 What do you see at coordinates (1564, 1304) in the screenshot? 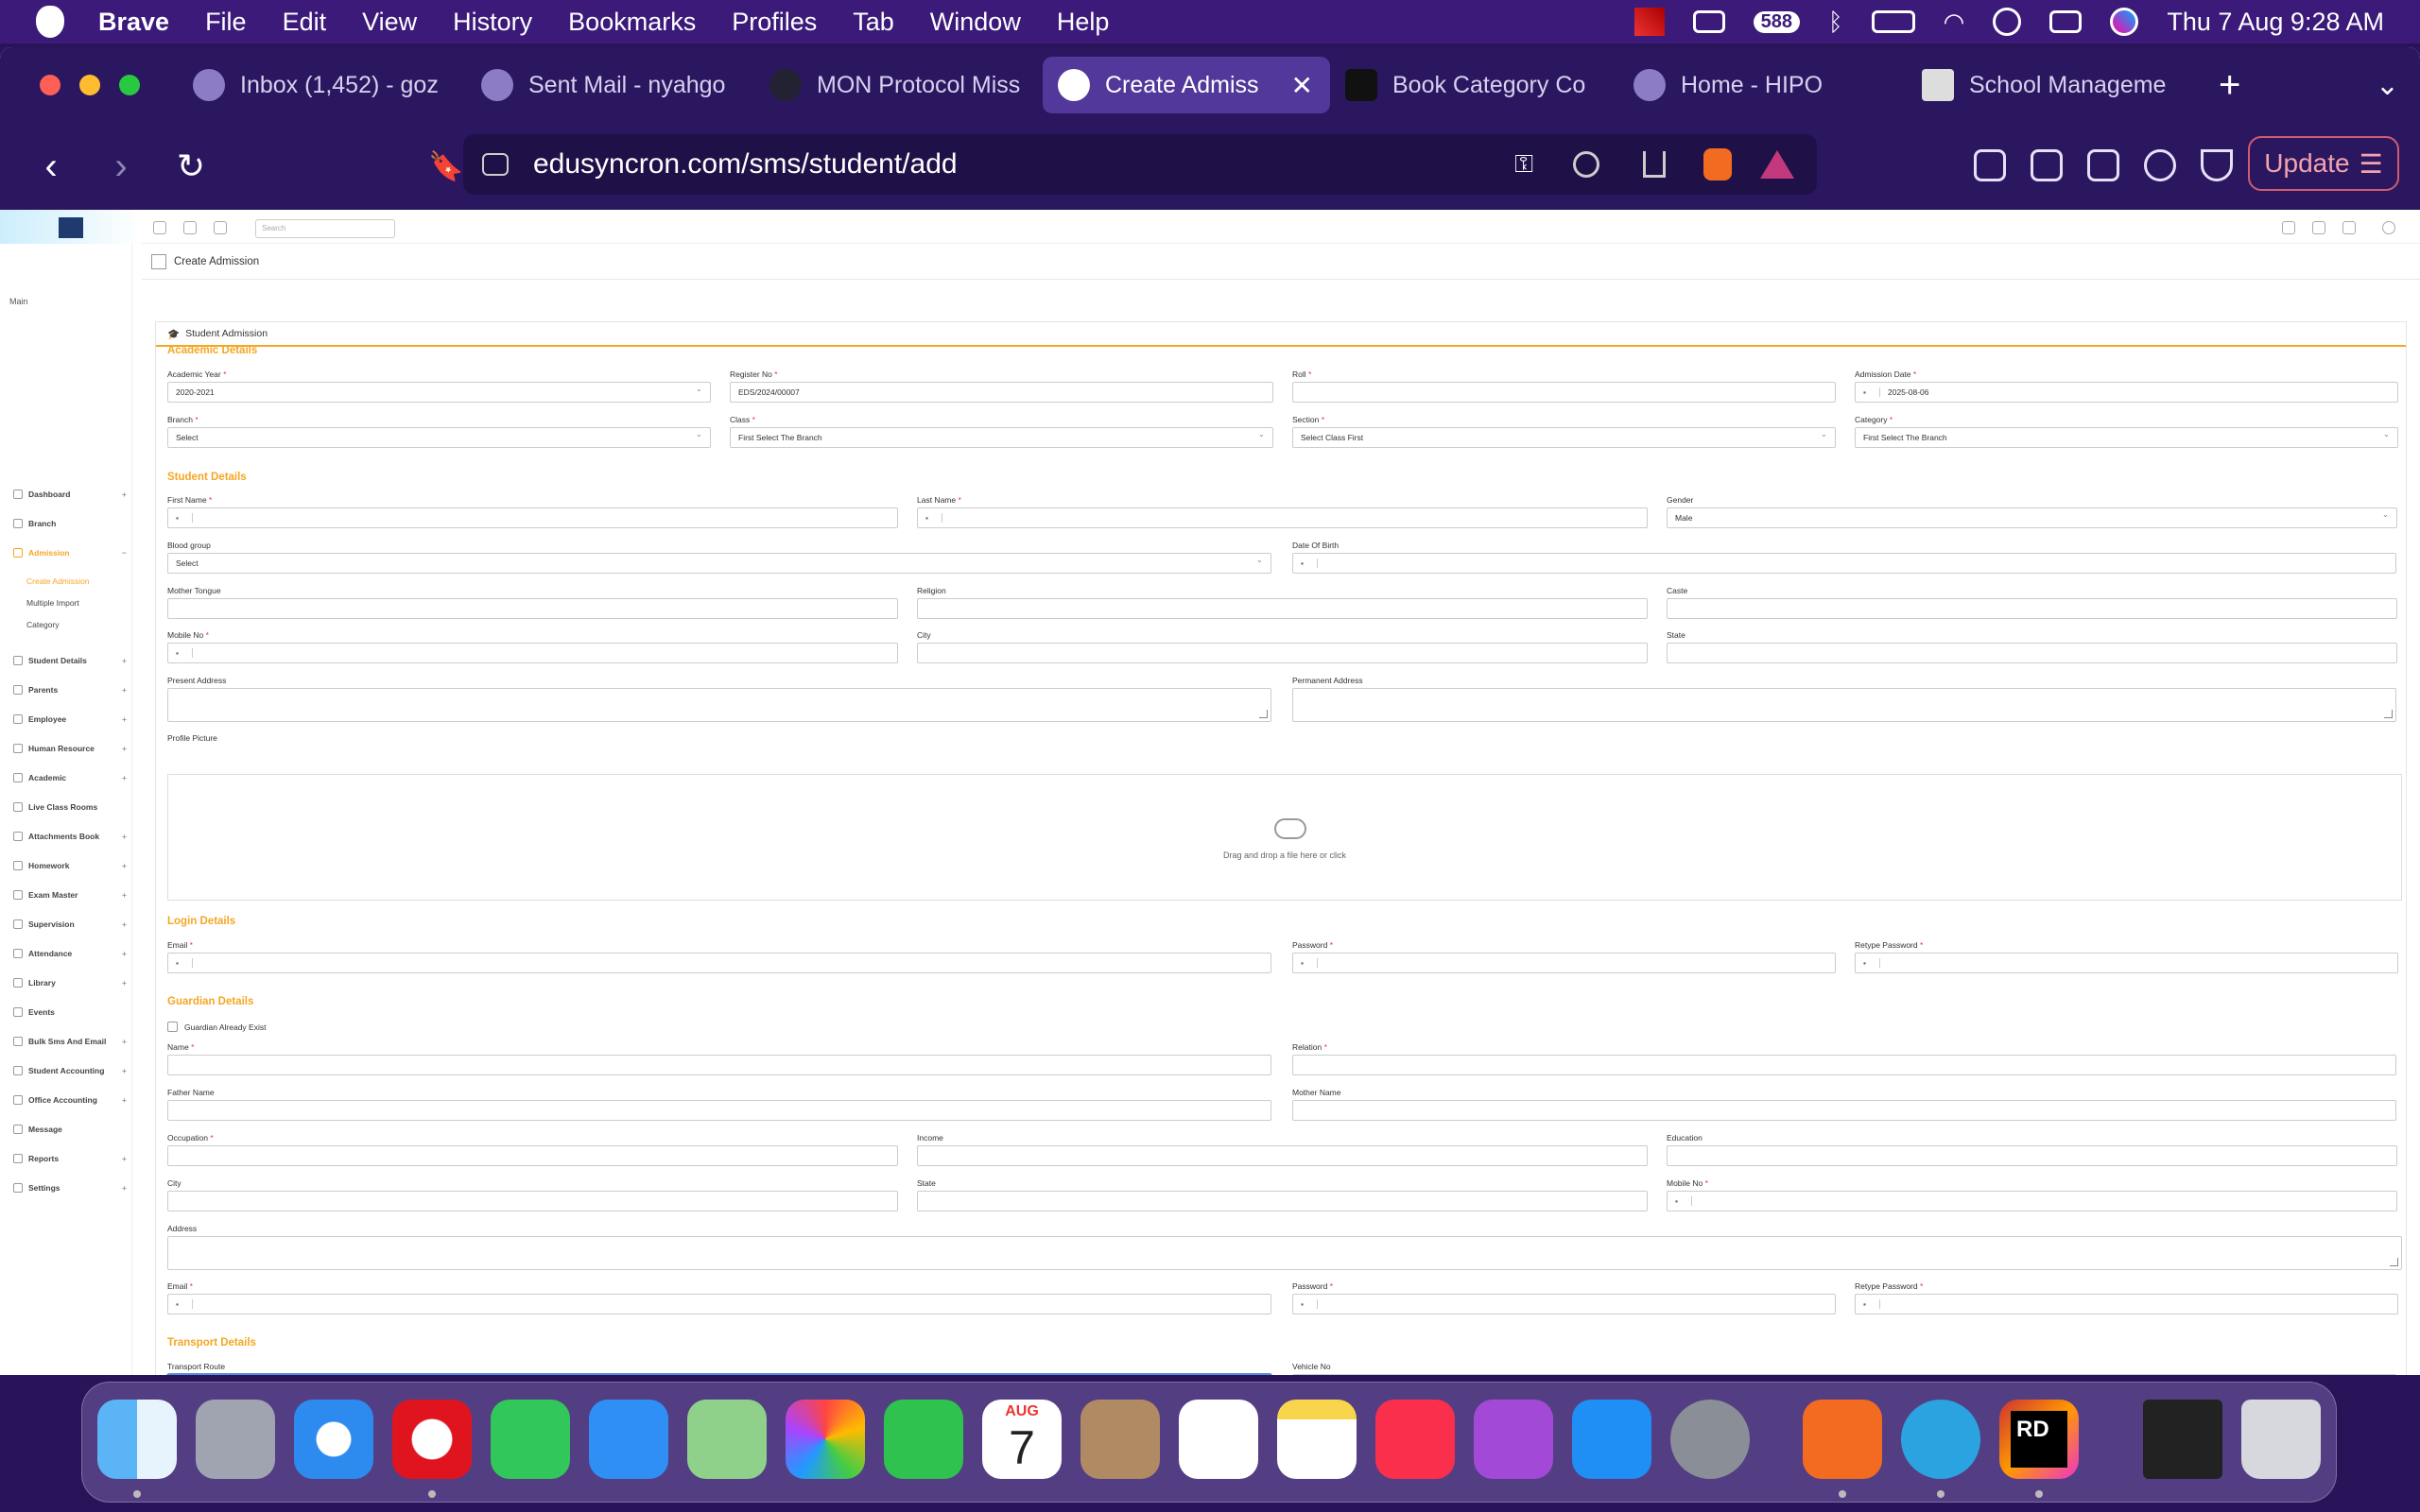
I see `guardian-password-input: ▪` at bounding box center [1564, 1304].